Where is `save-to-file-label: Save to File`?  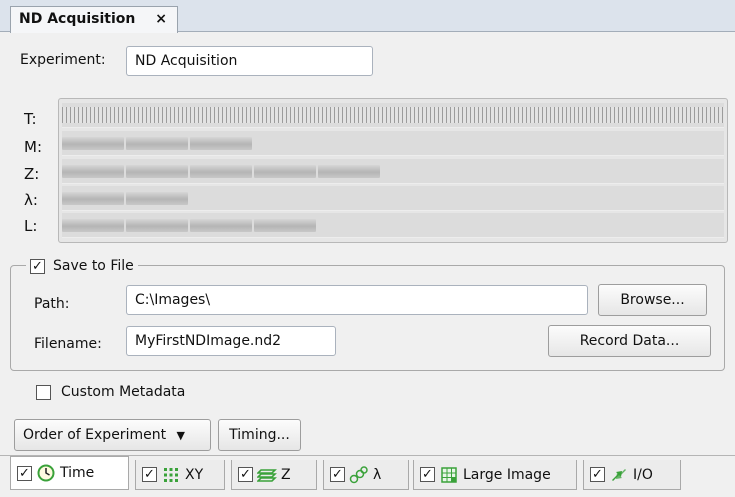 save-to-file-label: Save to File is located at coordinates (93, 266).